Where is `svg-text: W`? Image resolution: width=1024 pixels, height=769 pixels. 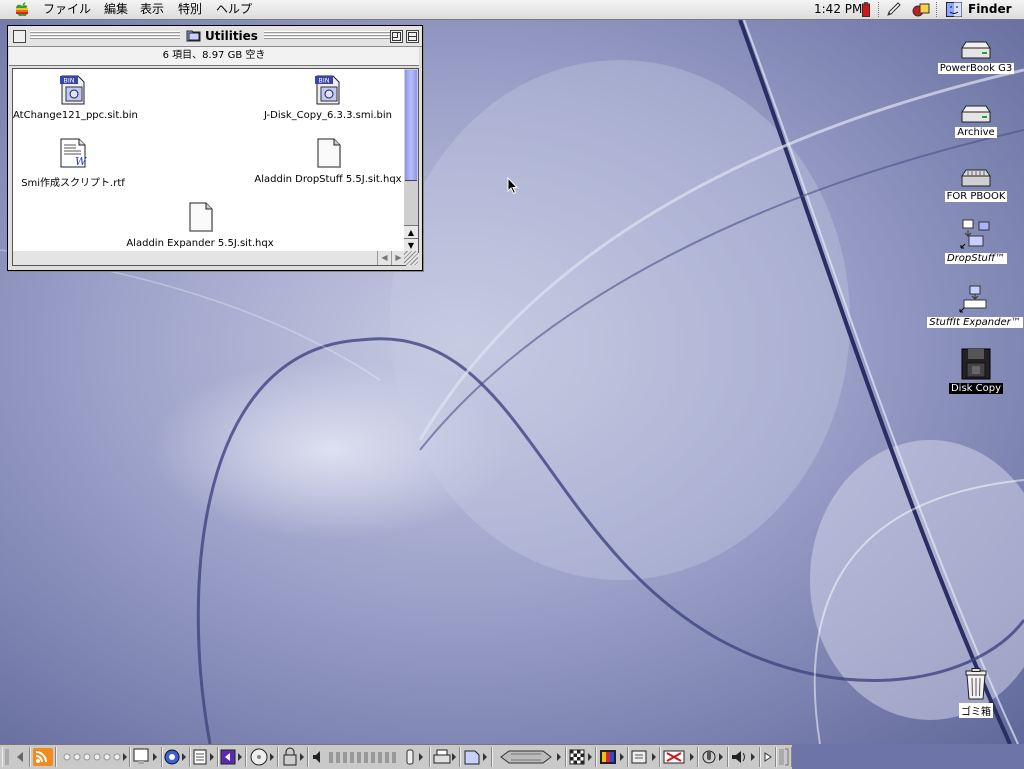 svg-text: W is located at coordinates (81, 161).